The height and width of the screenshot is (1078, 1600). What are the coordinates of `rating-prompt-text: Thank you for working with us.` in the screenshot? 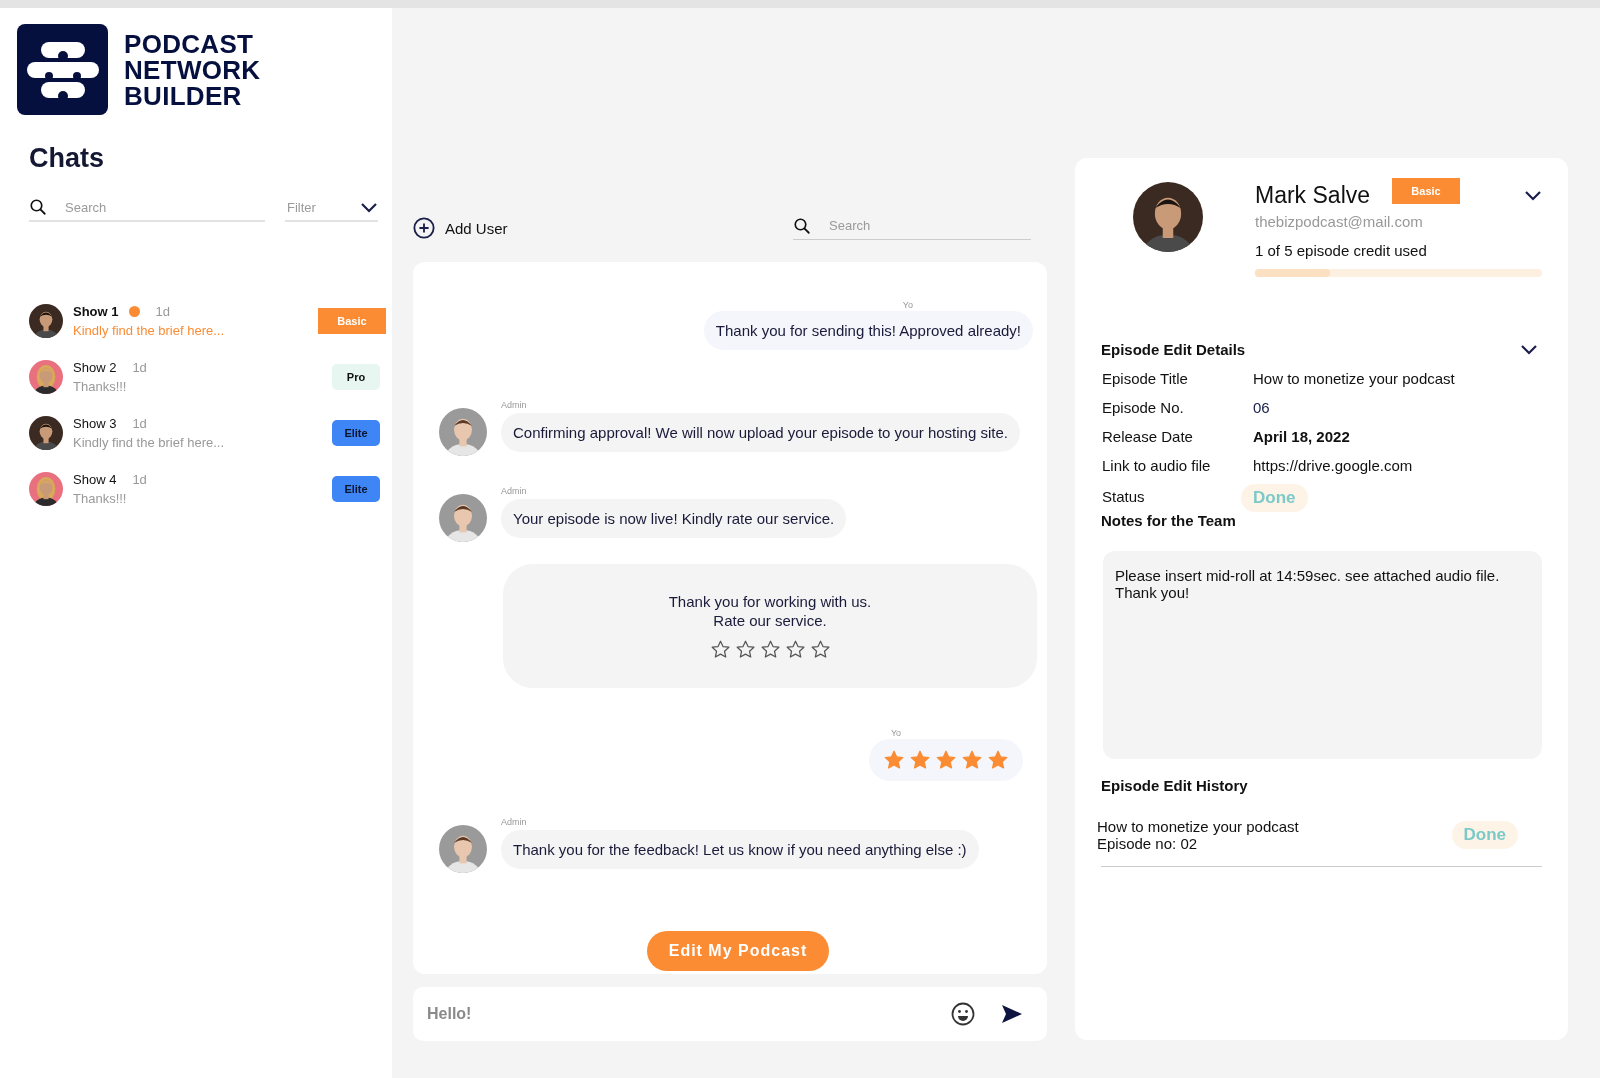 It's located at (770, 601).